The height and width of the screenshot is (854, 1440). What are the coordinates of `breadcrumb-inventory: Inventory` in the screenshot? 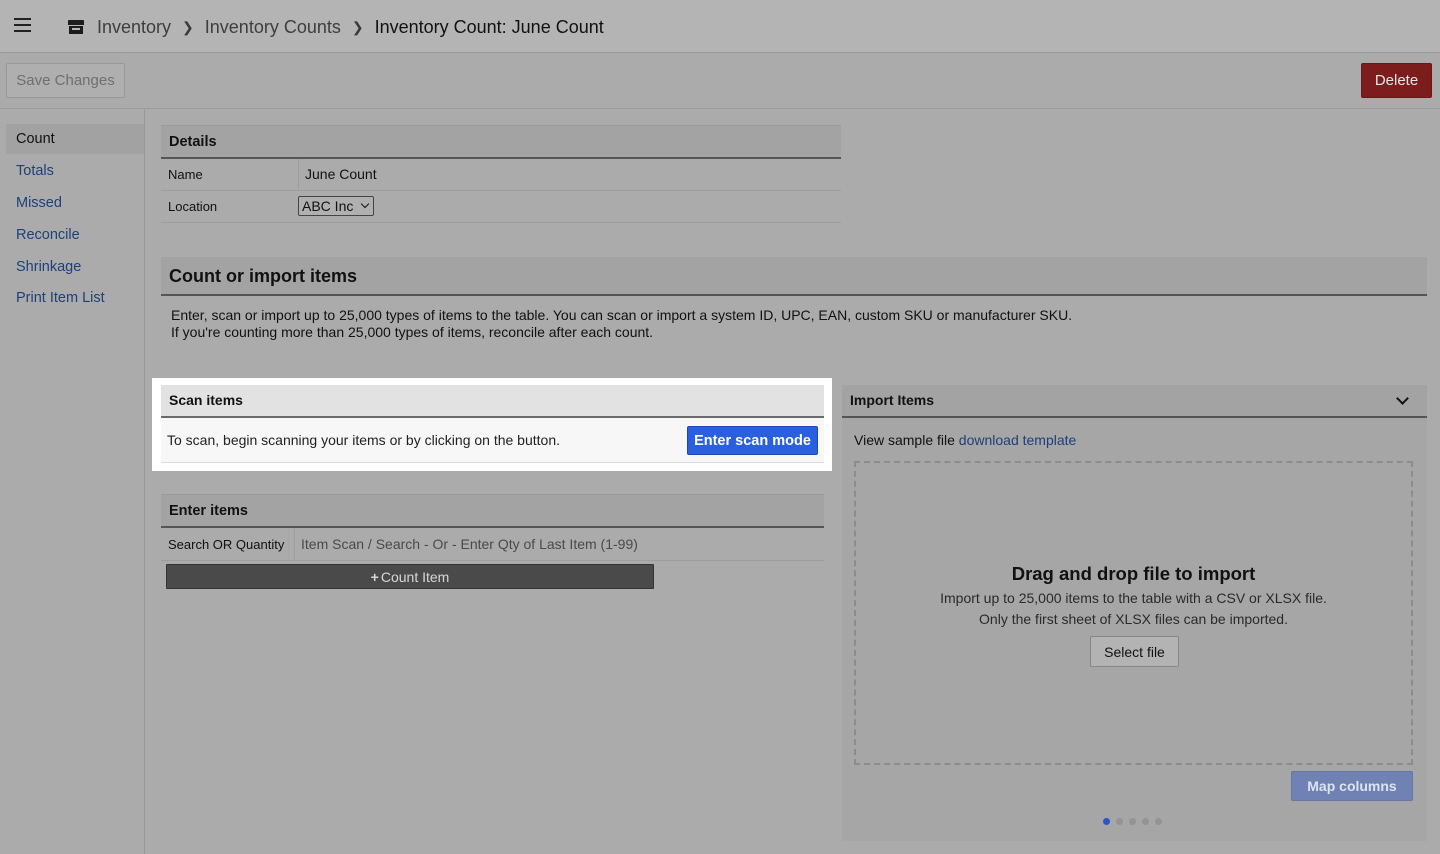 It's located at (134, 27).